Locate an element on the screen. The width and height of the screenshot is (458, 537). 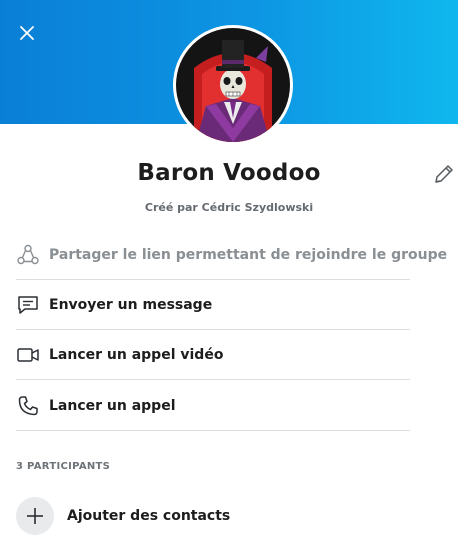
video-call-action: Lancer un appel vidéo is located at coordinates (213, 355).